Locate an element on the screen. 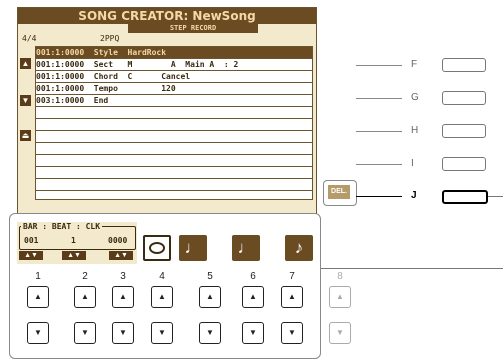 The width and height of the screenshot is (503, 361). knob-number-4: 4 is located at coordinates (162, 276).